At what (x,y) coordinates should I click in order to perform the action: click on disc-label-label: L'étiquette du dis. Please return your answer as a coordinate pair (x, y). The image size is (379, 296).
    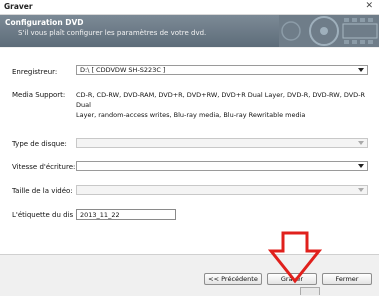
    Looking at the image, I should click on (43, 215).